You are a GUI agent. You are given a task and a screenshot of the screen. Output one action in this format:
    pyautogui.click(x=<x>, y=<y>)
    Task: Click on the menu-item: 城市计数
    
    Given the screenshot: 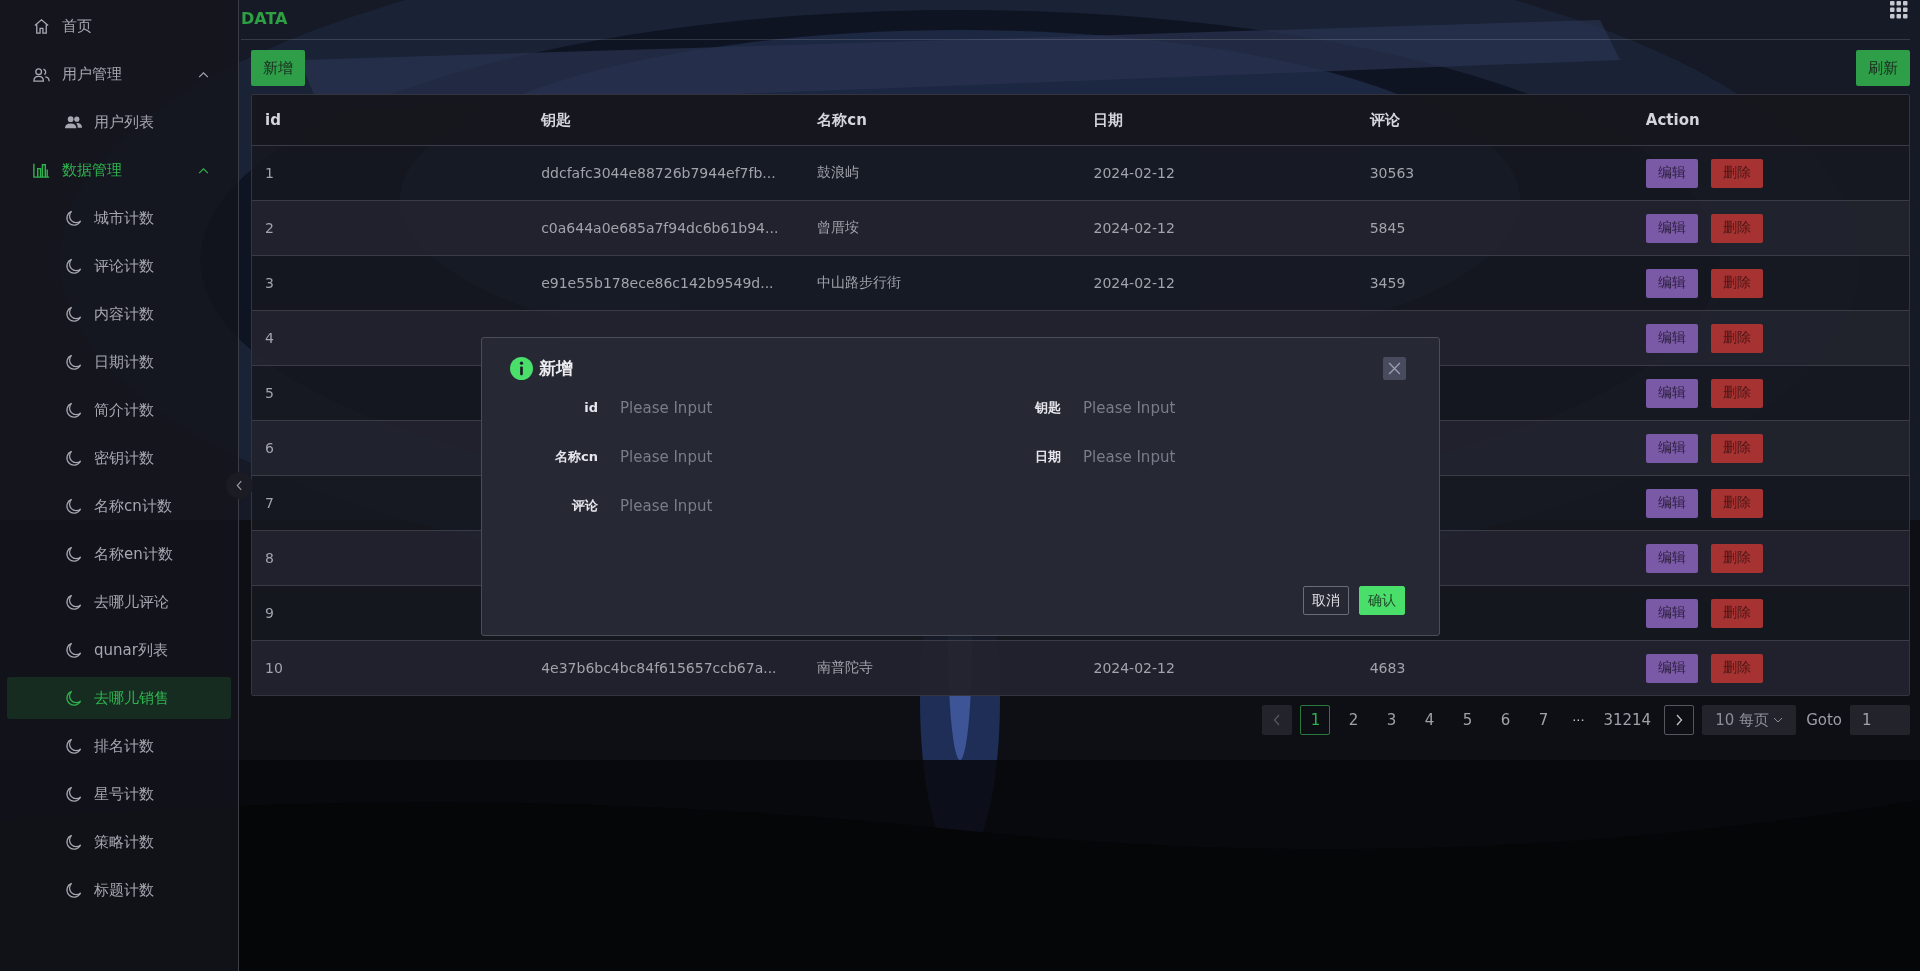 What is the action you would take?
    pyautogui.click(x=119, y=218)
    